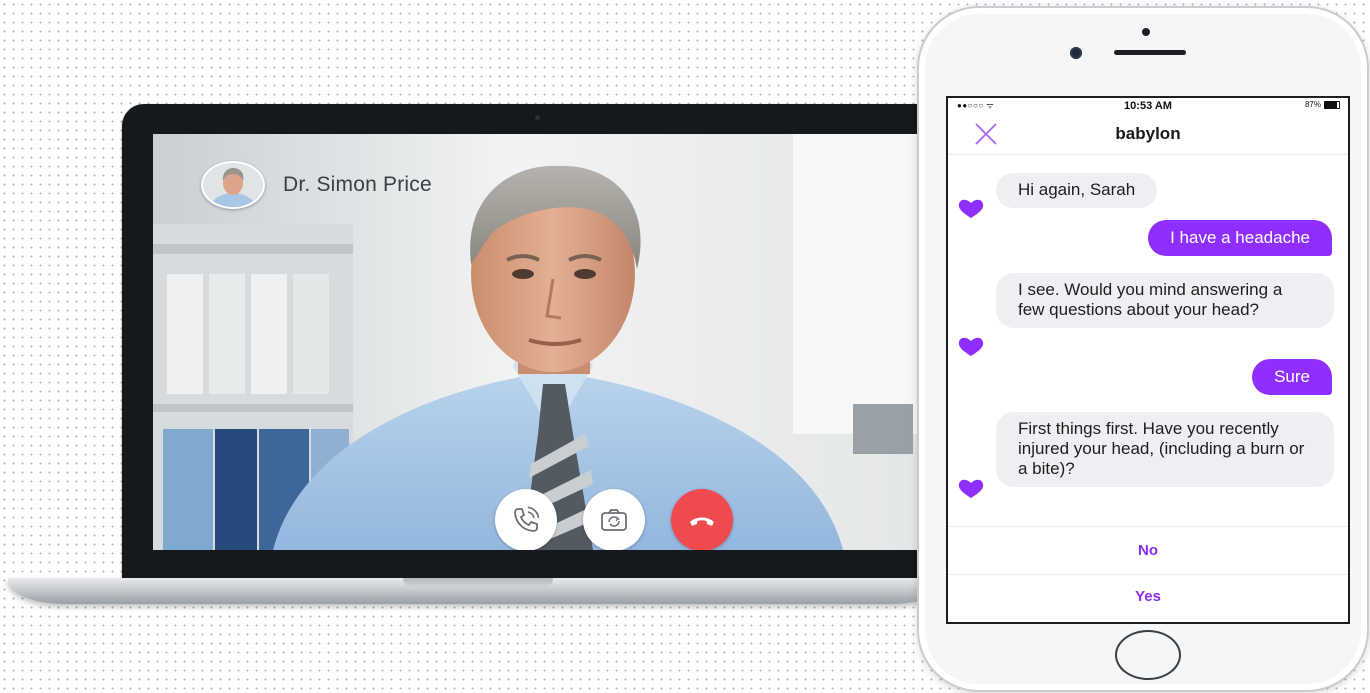 The height and width of the screenshot is (693, 1370). I want to click on status-time: 10:53 AM, so click(1148, 106).